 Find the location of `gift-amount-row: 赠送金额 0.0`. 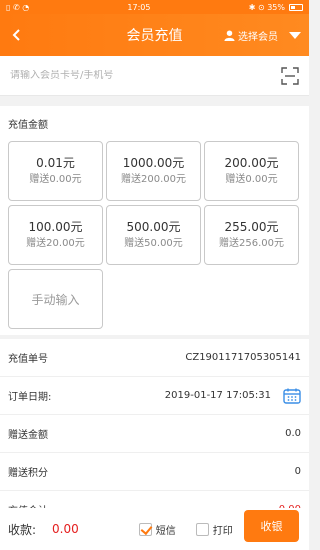

gift-amount-row: 赠送金额 0.0 is located at coordinates (154, 434).